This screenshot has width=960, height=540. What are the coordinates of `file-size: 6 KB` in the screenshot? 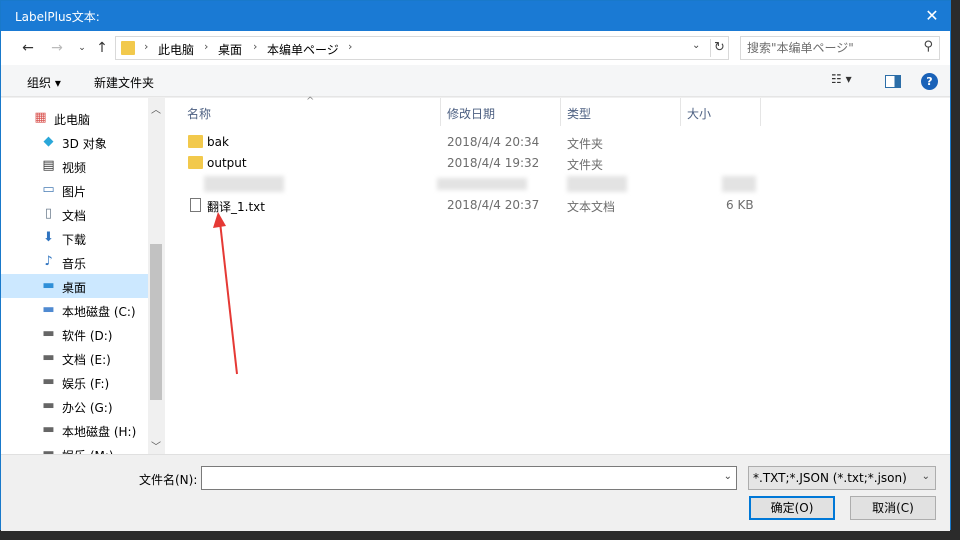 It's located at (740, 205).